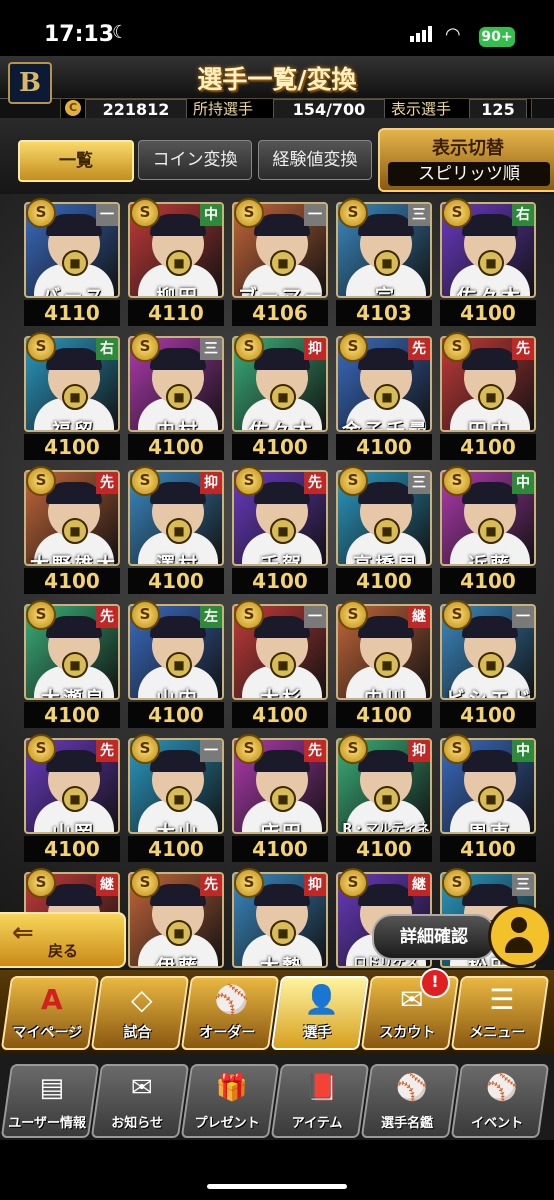 This screenshot has width=554, height=1200. Describe the element at coordinates (176, 313) in the screenshot. I see `spirits-value: 4110` at that location.